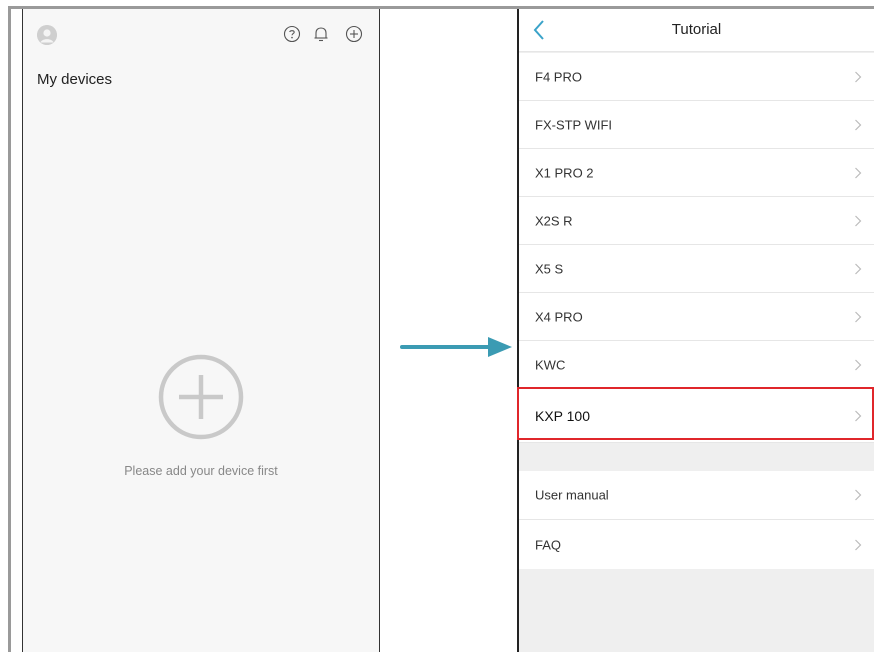 The width and height of the screenshot is (875, 652). I want to click on empty-state-hint: Please add your device first, so click(201, 471).